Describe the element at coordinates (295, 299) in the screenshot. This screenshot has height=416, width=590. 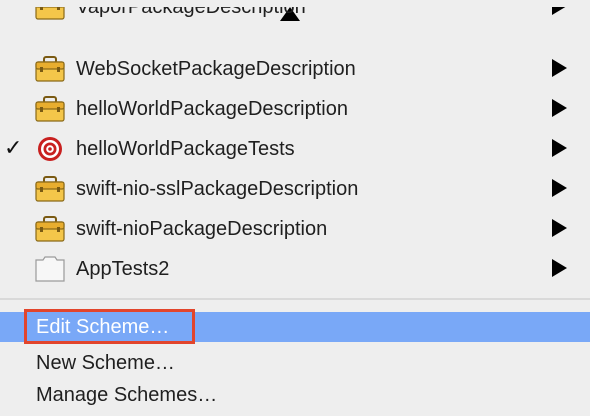
I see `menu-separator` at that location.